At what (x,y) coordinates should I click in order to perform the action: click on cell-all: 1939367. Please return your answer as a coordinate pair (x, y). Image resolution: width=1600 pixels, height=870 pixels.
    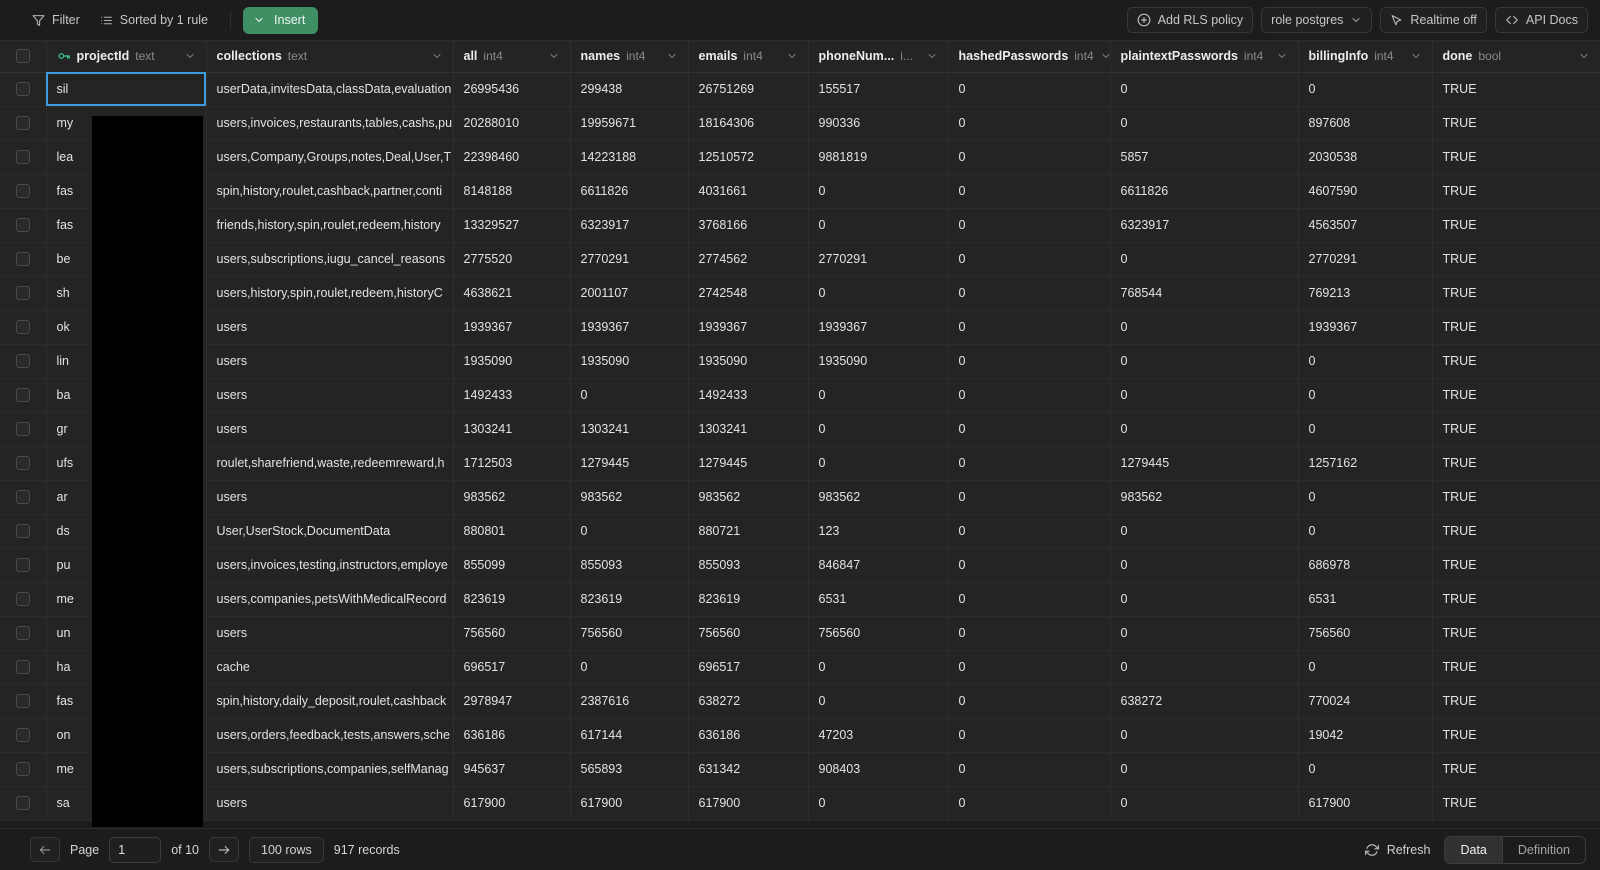
    Looking at the image, I should click on (512, 327).